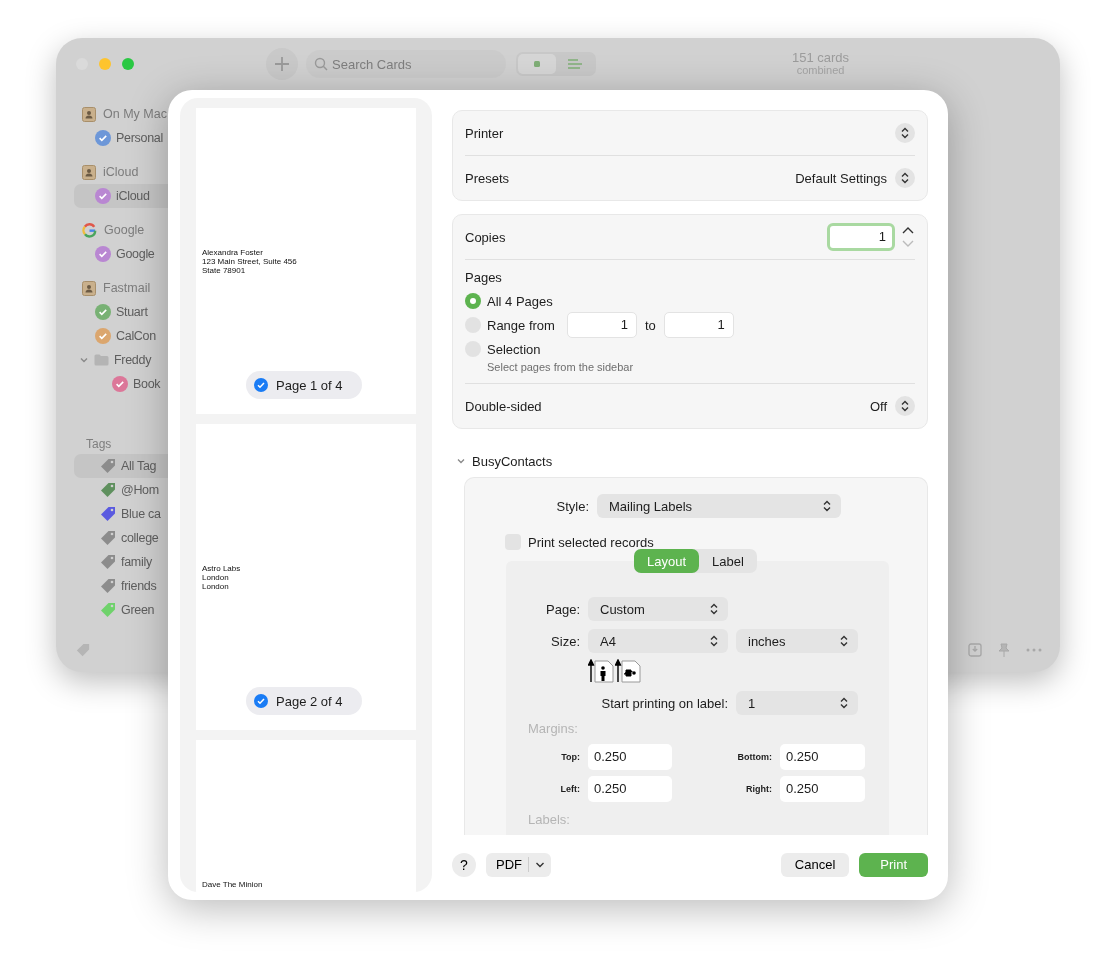  I want to click on address-line: Astro Labs, so click(221, 568).